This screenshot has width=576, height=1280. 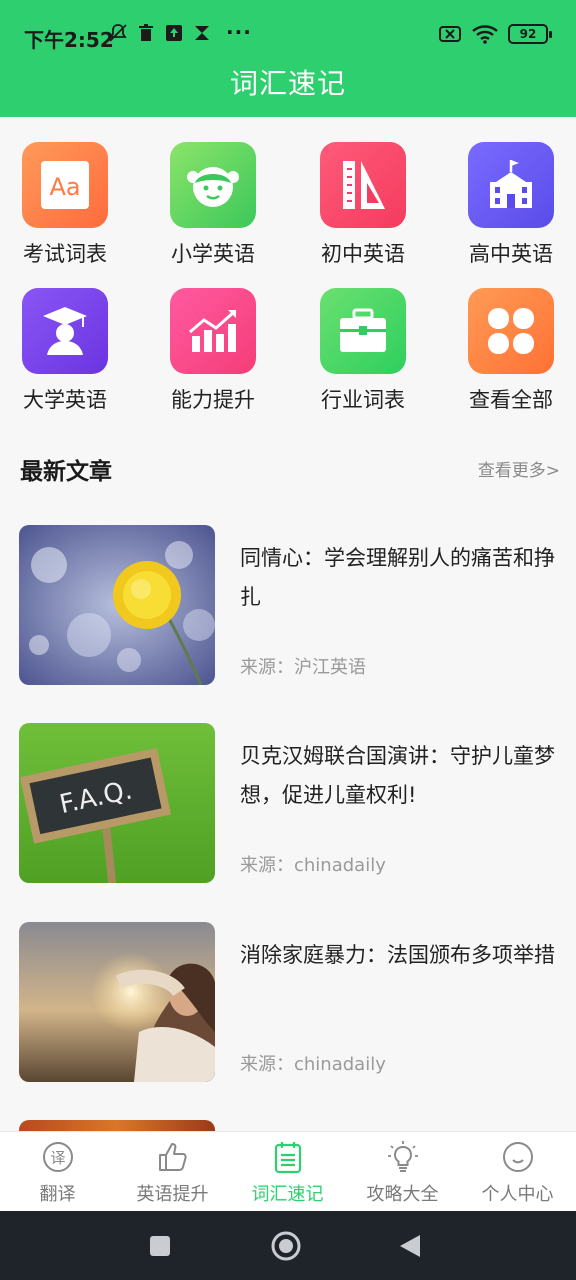 I want to click on category-label: 初中英语, so click(x=363, y=254).